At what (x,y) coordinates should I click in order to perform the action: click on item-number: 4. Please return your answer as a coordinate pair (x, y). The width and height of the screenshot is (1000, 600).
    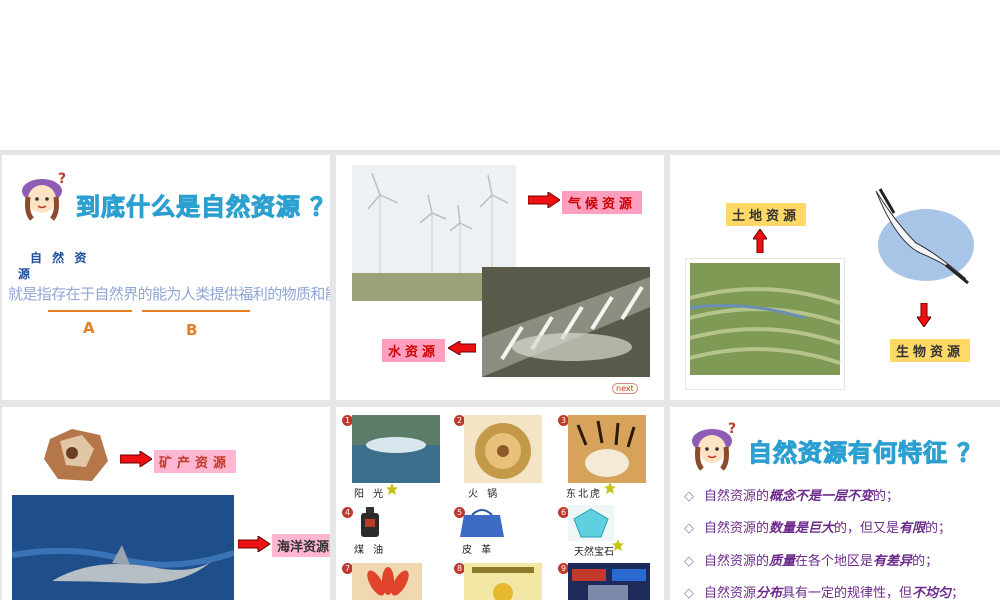
    Looking at the image, I should click on (347, 512).